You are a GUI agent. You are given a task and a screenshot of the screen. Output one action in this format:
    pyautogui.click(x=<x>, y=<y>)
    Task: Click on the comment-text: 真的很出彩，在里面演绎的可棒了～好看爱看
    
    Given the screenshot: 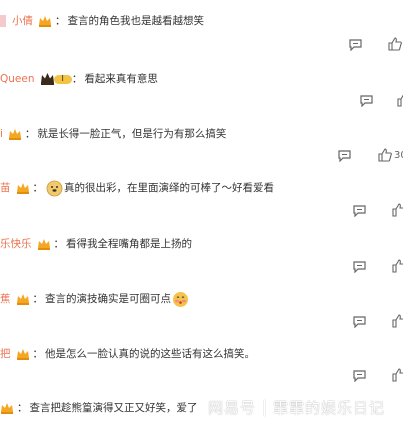 What is the action you would take?
    pyautogui.click(x=169, y=188)
    